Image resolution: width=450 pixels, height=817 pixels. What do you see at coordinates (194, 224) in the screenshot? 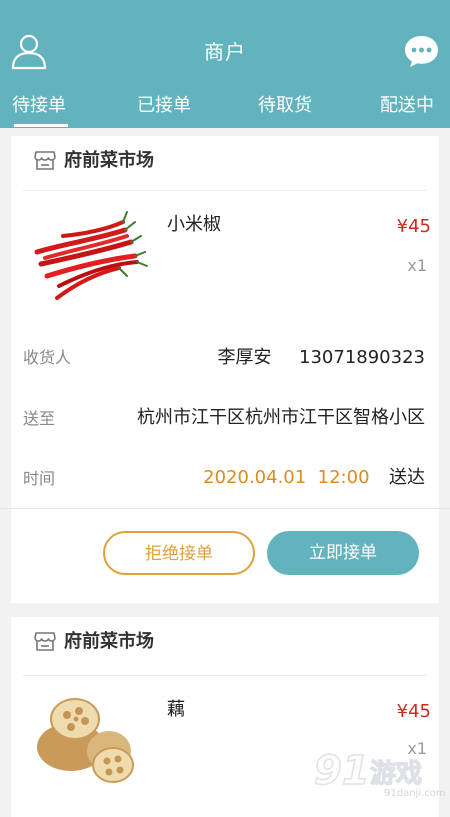
I see `product-name: 小米椒` at bounding box center [194, 224].